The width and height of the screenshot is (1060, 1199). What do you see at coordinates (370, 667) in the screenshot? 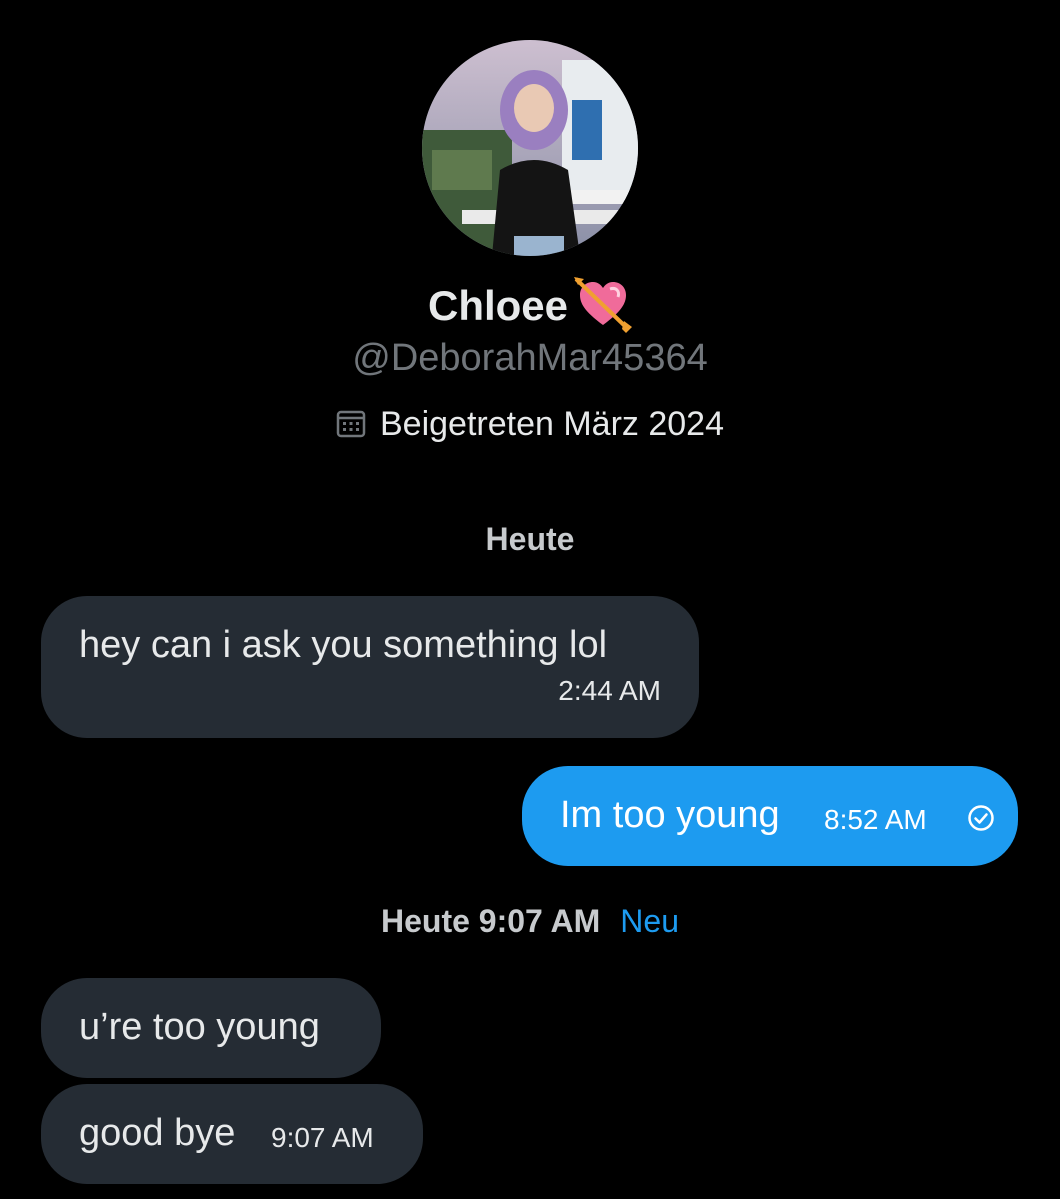
I see `message-bubble-incoming: hey can i ask you something lol 2:44 AM` at bounding box center [370, 667].